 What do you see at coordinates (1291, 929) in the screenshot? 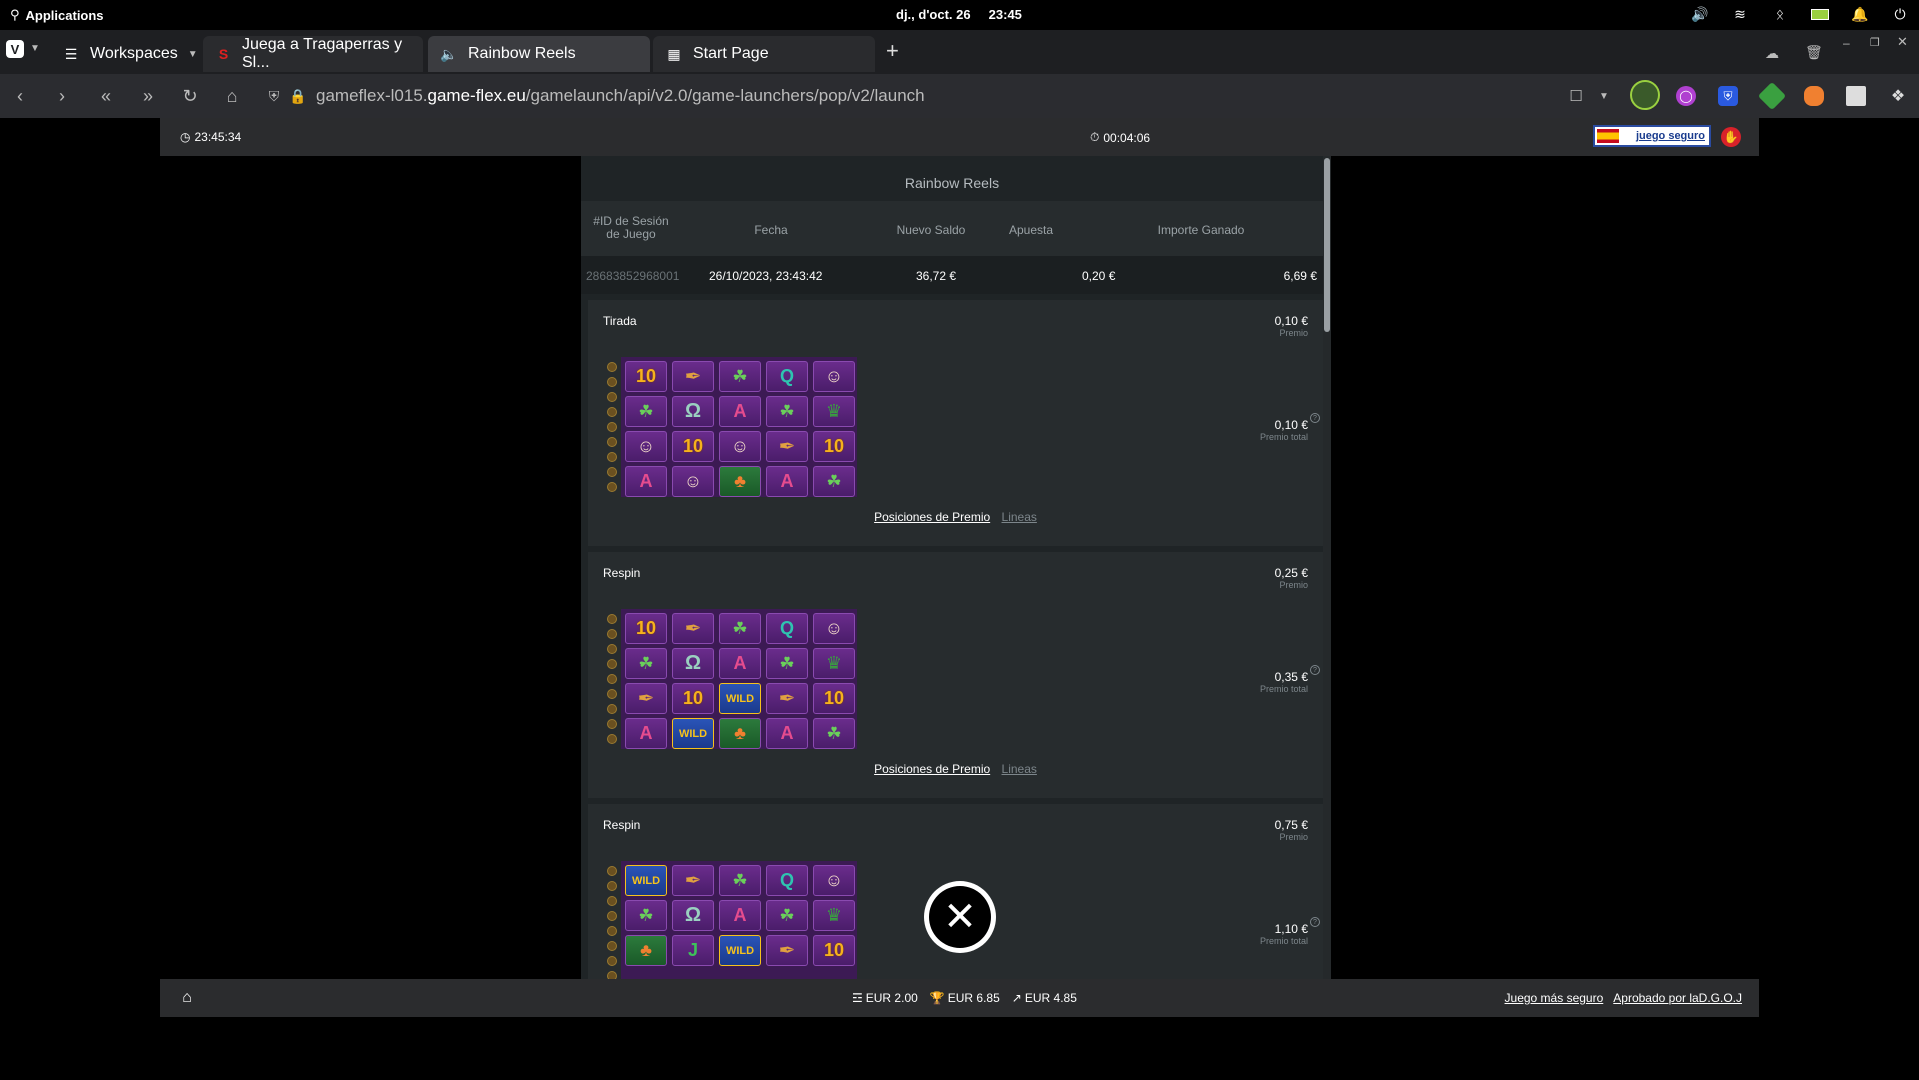
I see `spin-total: 1,10 €` at bounding box center [1291, 929].